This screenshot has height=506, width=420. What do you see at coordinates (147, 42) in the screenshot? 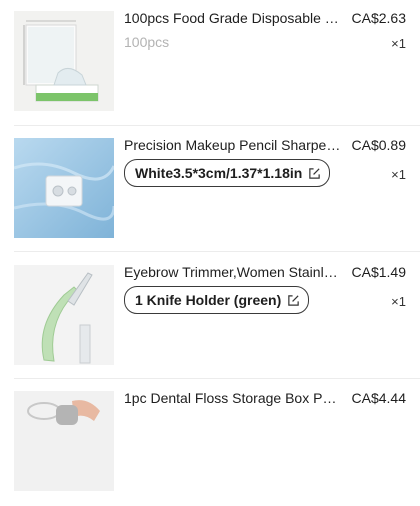
I see `item-variant: 100pcs` at bounding box center [147, 42].